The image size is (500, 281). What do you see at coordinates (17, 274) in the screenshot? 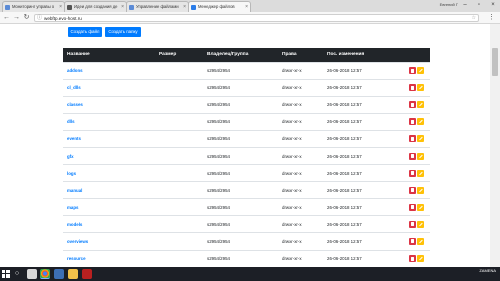
I see `search-icon: ○` at bounding box center [17, 274].